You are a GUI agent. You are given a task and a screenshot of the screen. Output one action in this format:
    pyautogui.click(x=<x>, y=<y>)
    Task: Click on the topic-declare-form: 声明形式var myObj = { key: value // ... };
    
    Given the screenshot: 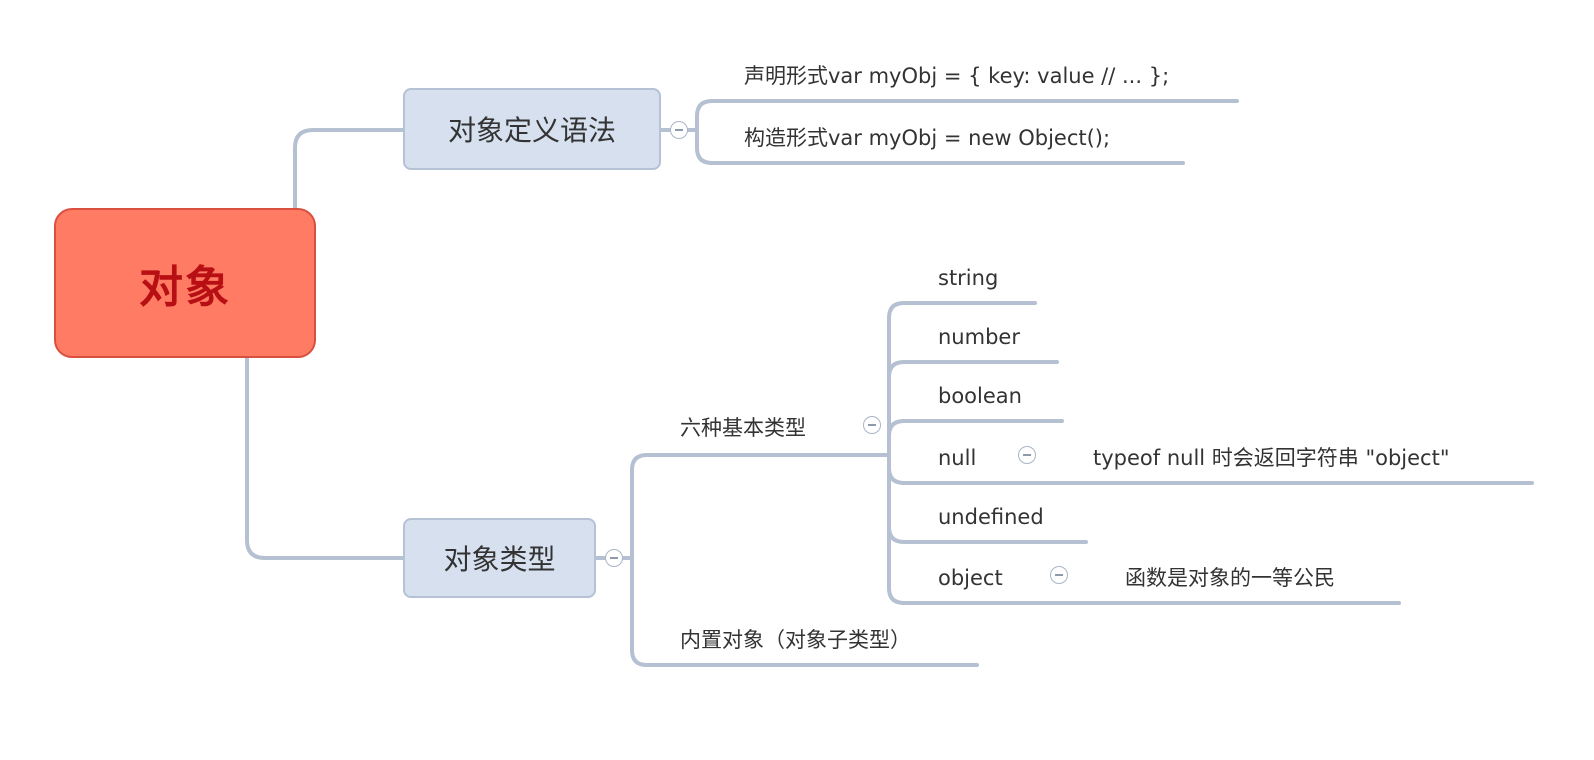 What is the action you would take?
    pyautogui.click(x=956, y=76)
    